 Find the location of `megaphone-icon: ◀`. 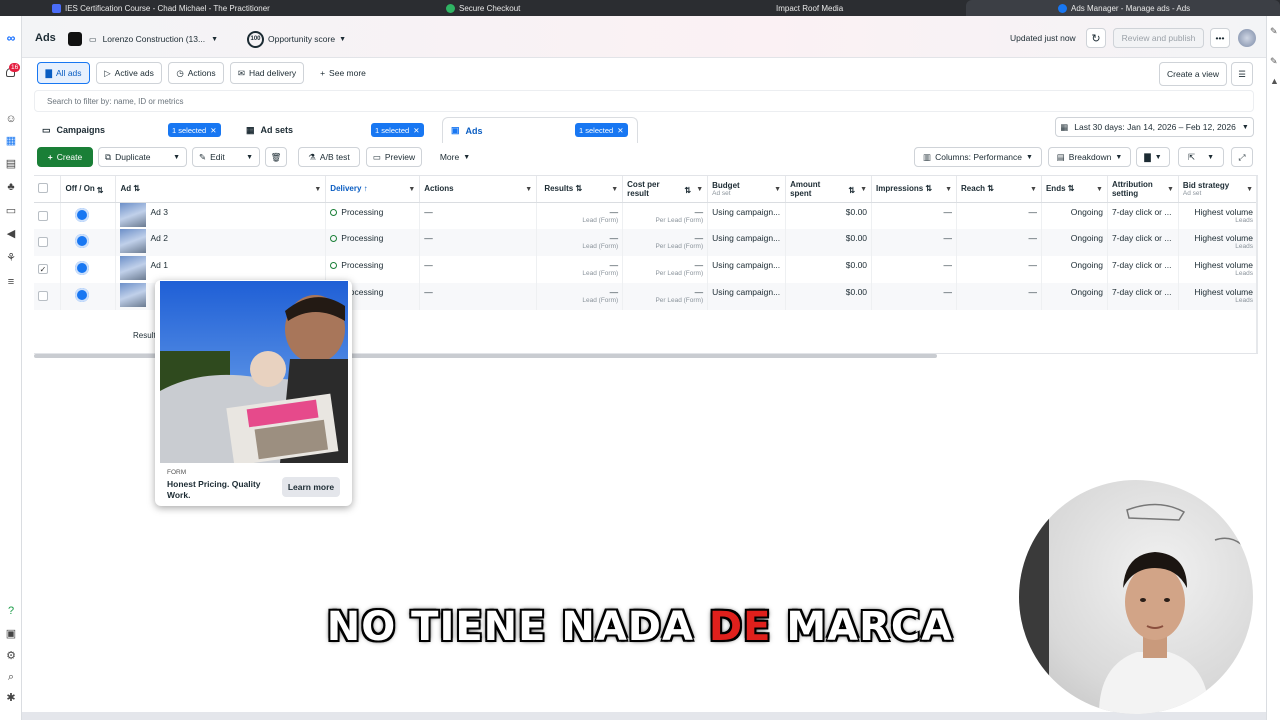

megaphone-icon: ◀ is located at coordinates (11, 234).